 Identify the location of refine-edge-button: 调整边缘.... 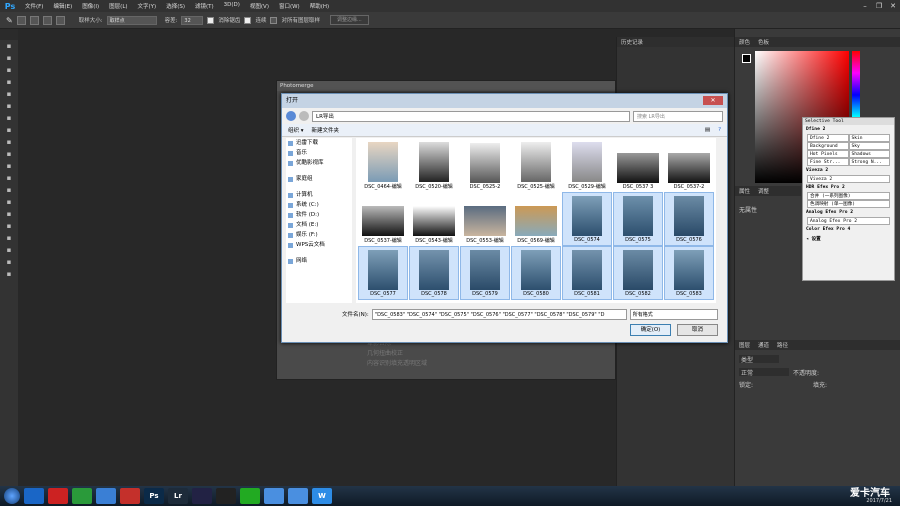
(349, 20).